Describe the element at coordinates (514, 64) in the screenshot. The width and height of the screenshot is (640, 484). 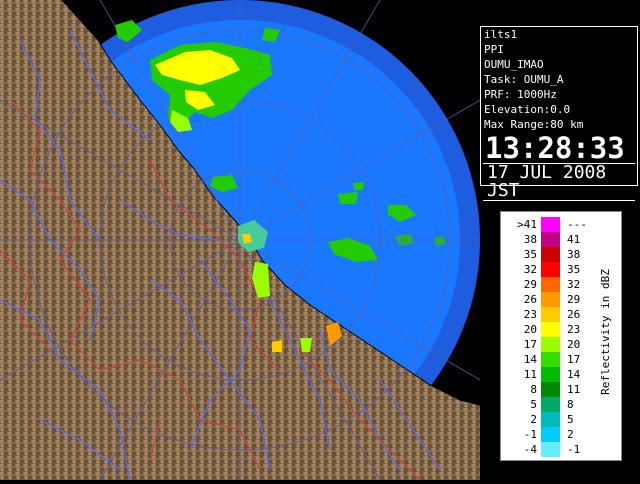
I see `product-name: OUMU_IMAO` at that location.